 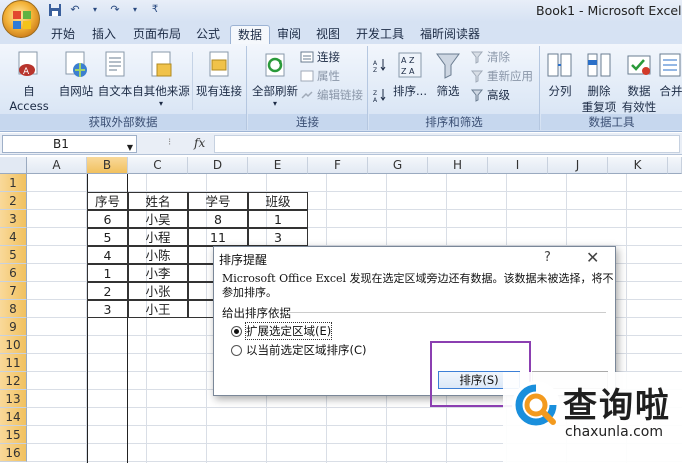 I want to click on from-web-button: 自网站, so click(x=76, y=74).